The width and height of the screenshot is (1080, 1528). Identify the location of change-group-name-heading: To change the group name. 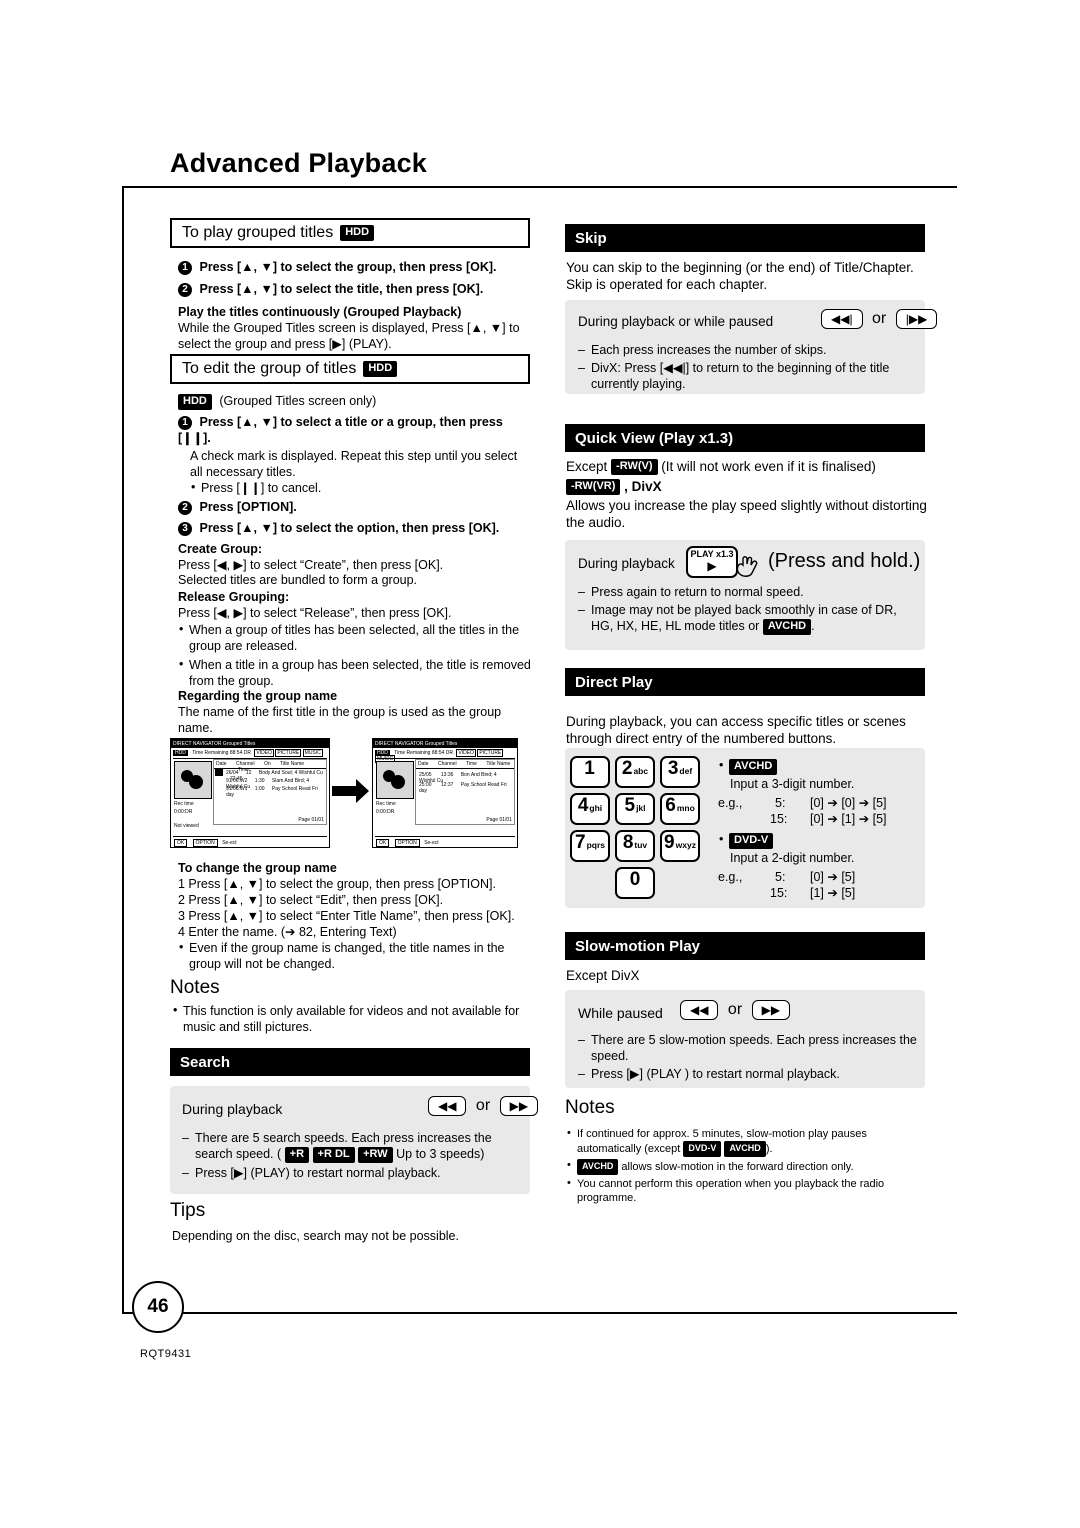
(257, 868).